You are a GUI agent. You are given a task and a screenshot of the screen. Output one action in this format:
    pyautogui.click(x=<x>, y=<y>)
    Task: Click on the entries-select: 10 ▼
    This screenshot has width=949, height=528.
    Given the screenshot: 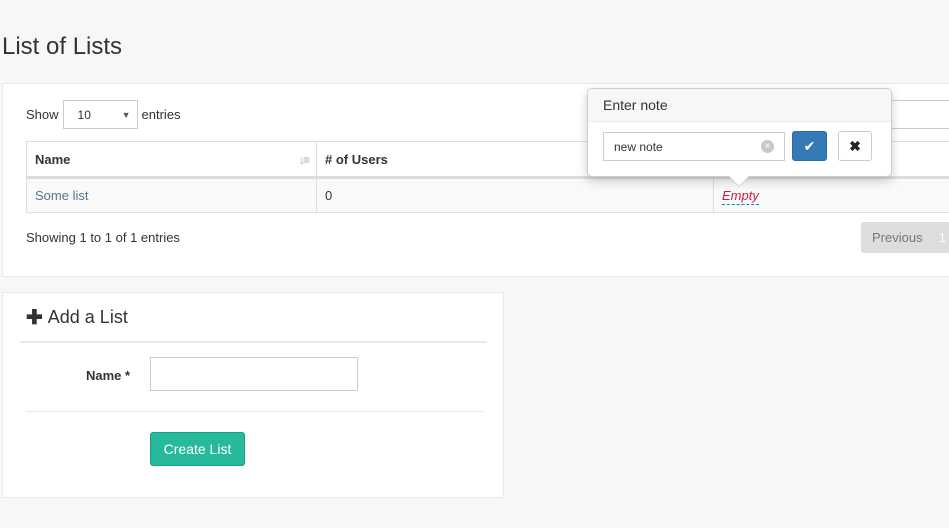 What is the action you would take?
    pyautogui.click(x=100, y=114)
    